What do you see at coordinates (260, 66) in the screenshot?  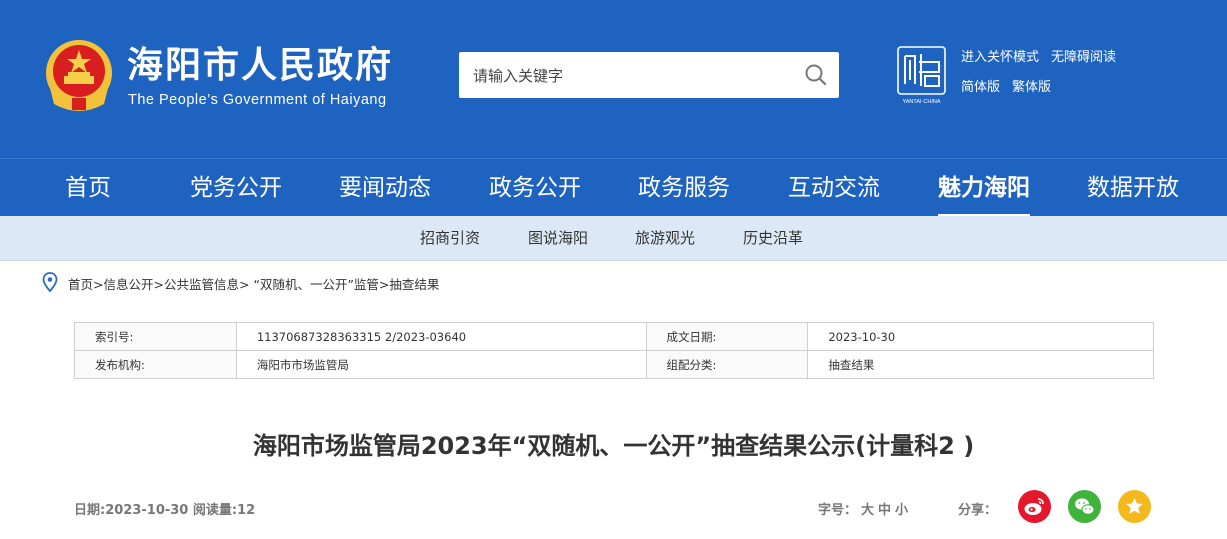 I see `site-title: 海阳市人民政府` at bounding box center [260, 66].